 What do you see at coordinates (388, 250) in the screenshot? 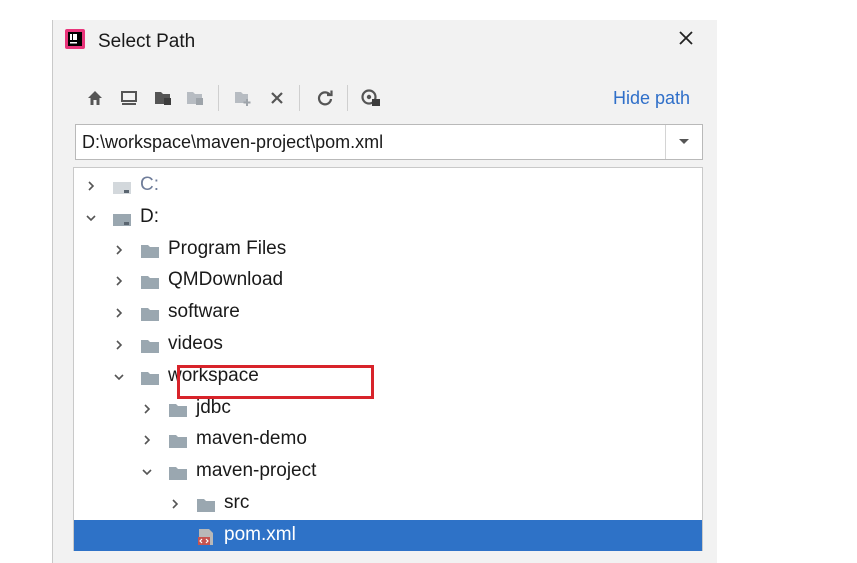
I see `tree-row: Program Files` at bounding box center [388, 250].